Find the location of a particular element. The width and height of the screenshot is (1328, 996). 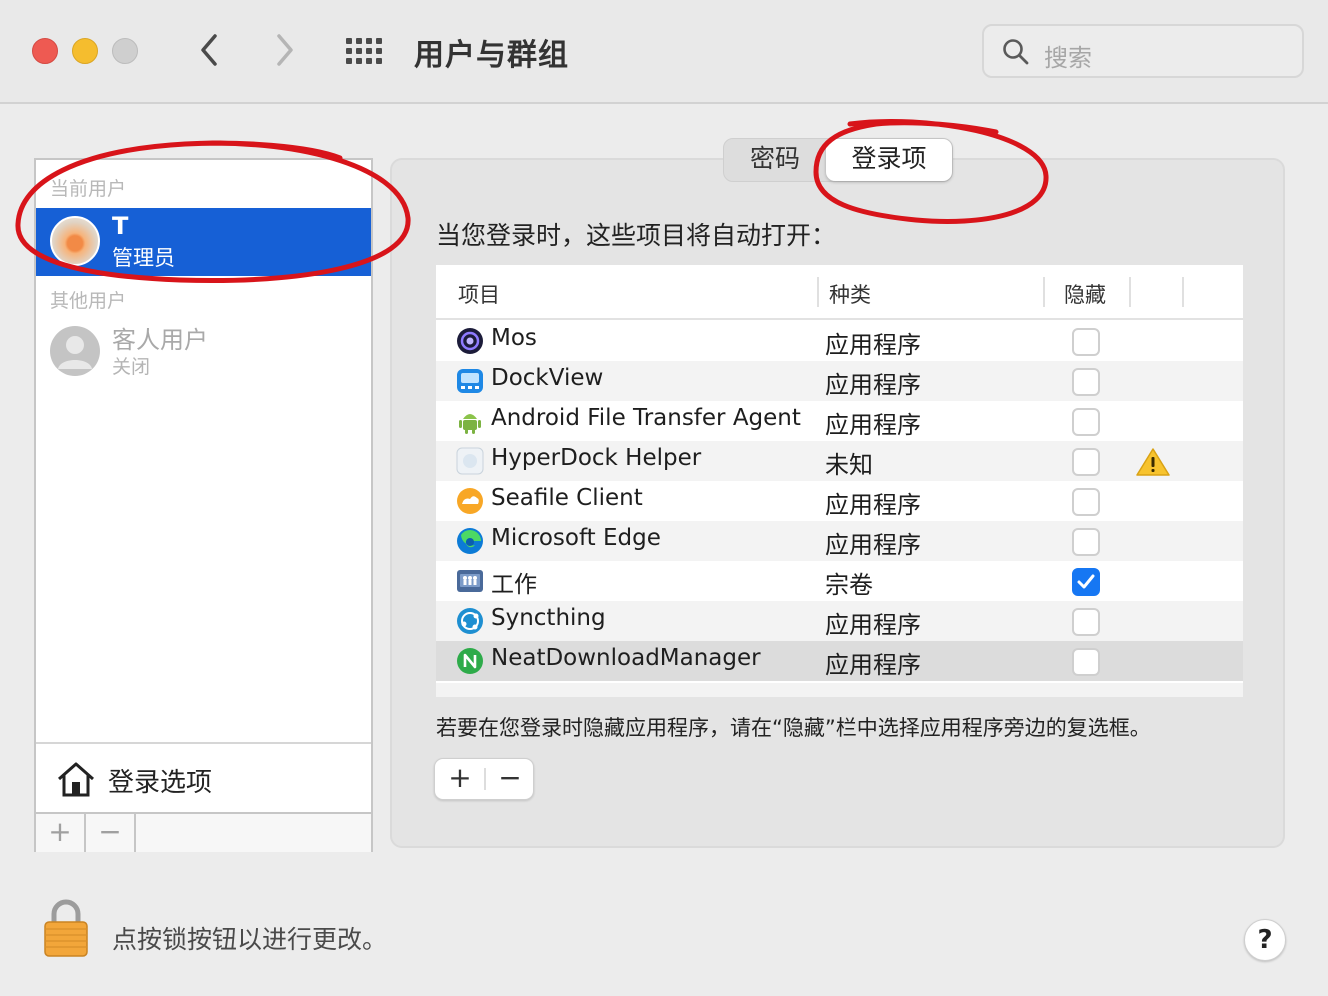

column-header-hide: 隐藏 is located at coordinates (1085, 294).